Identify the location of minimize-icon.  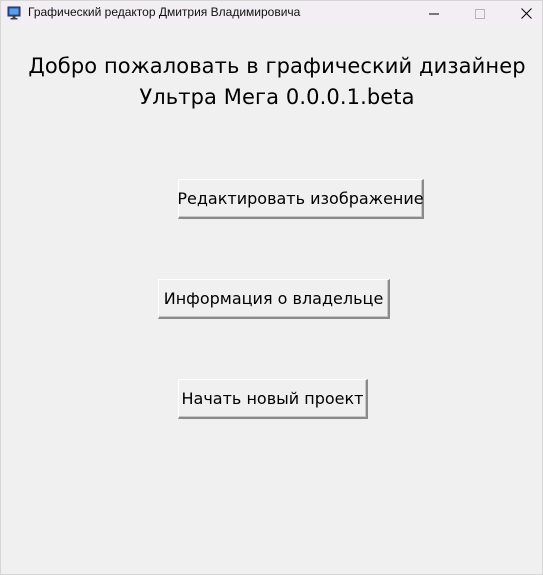
(434, 13).